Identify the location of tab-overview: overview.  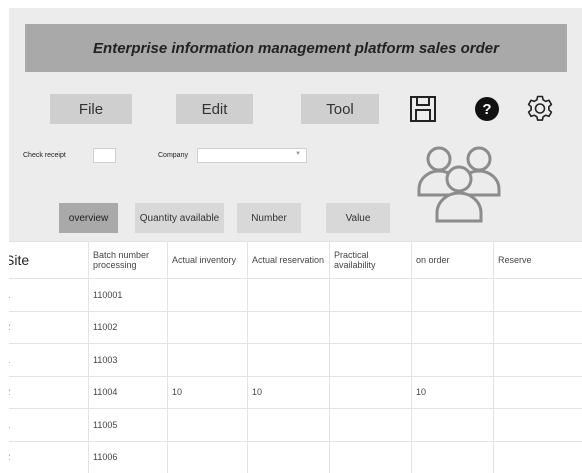
(88, 218).